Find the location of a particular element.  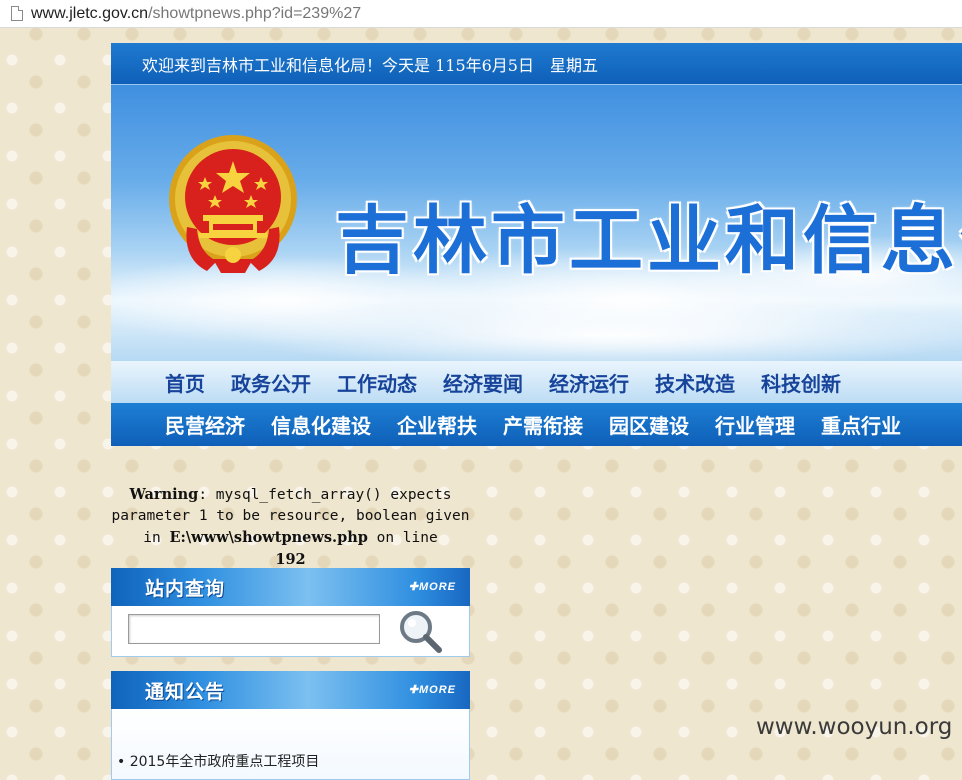

notice-panel: 通知公告 ✚MORE • 2015年全市政府重点工程项目 is located at coordinates (290, 725).